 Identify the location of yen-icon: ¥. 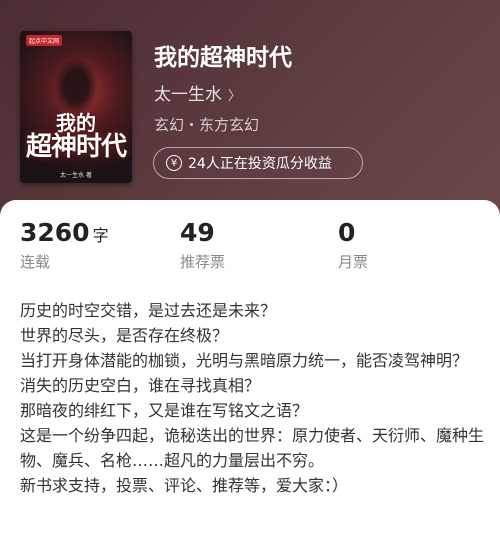
(174, 163).